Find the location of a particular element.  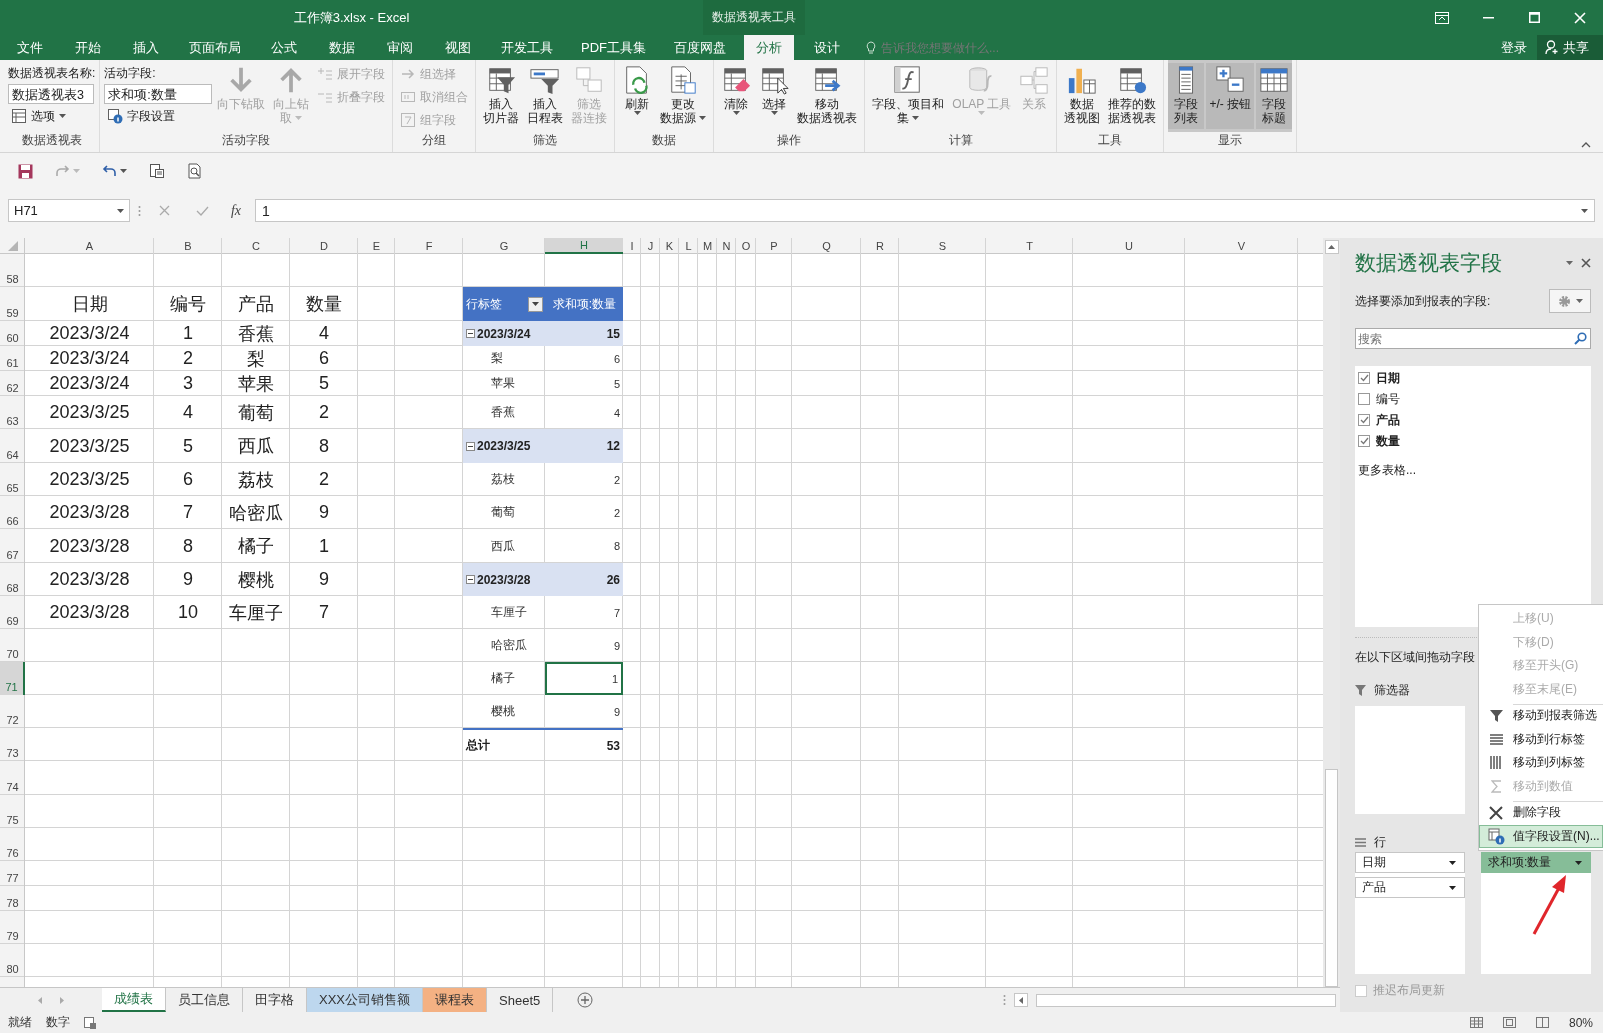

row-number: 61 is located at coordinates (12, 358).